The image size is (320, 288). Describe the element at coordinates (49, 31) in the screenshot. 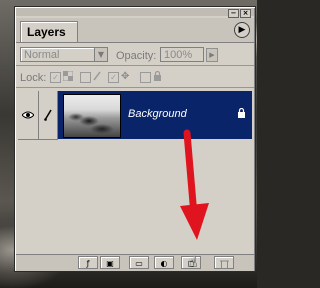

I see `tab-layers: Layers` at that location.